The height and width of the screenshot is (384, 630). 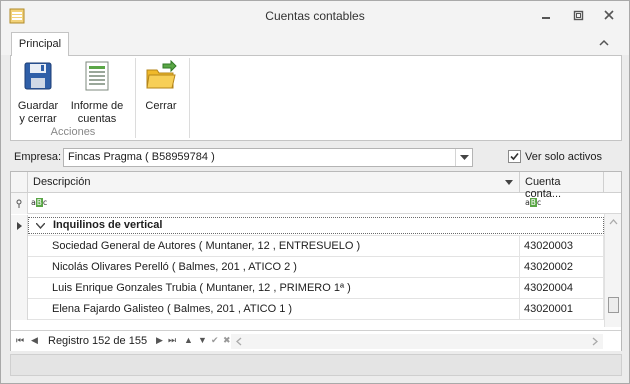 I want to click on group-title: Inquilinos de vertical, so click(x=108, y=225).